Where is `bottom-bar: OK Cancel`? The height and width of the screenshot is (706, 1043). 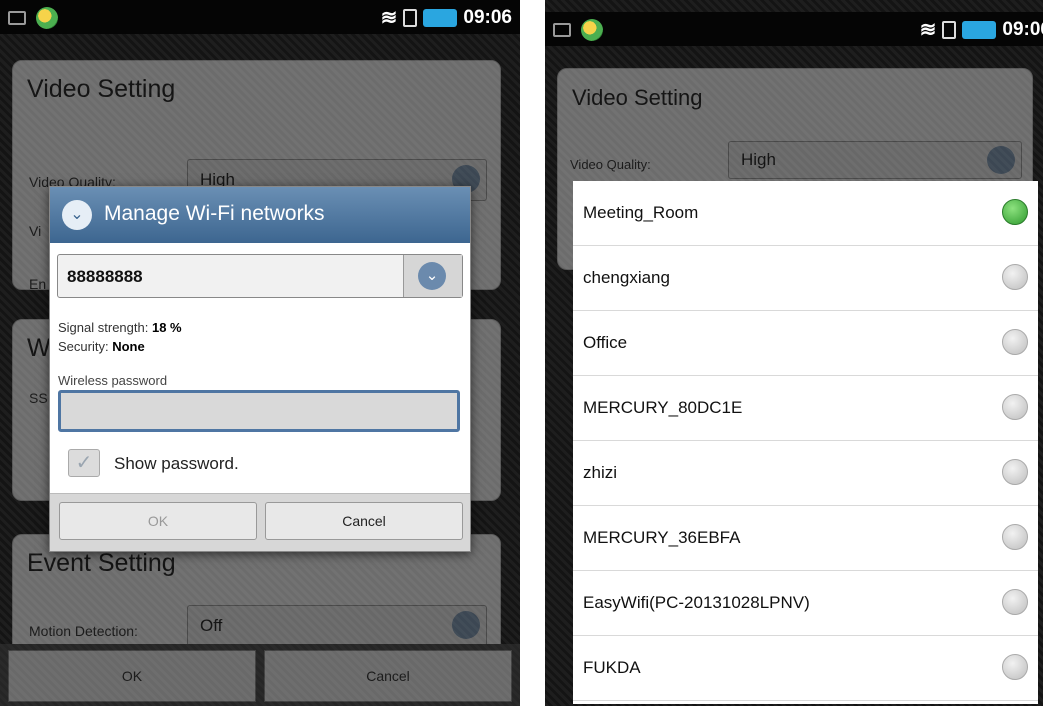
bottom-bar: OK Cancel is located at coordinates (260, 675).